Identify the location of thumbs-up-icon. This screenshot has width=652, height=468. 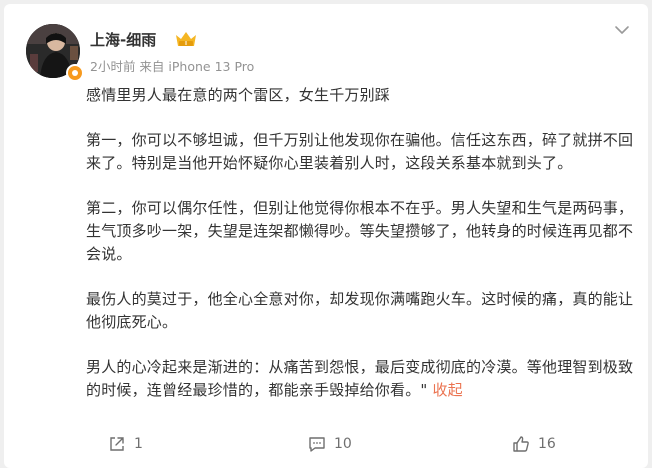
(521, 444).